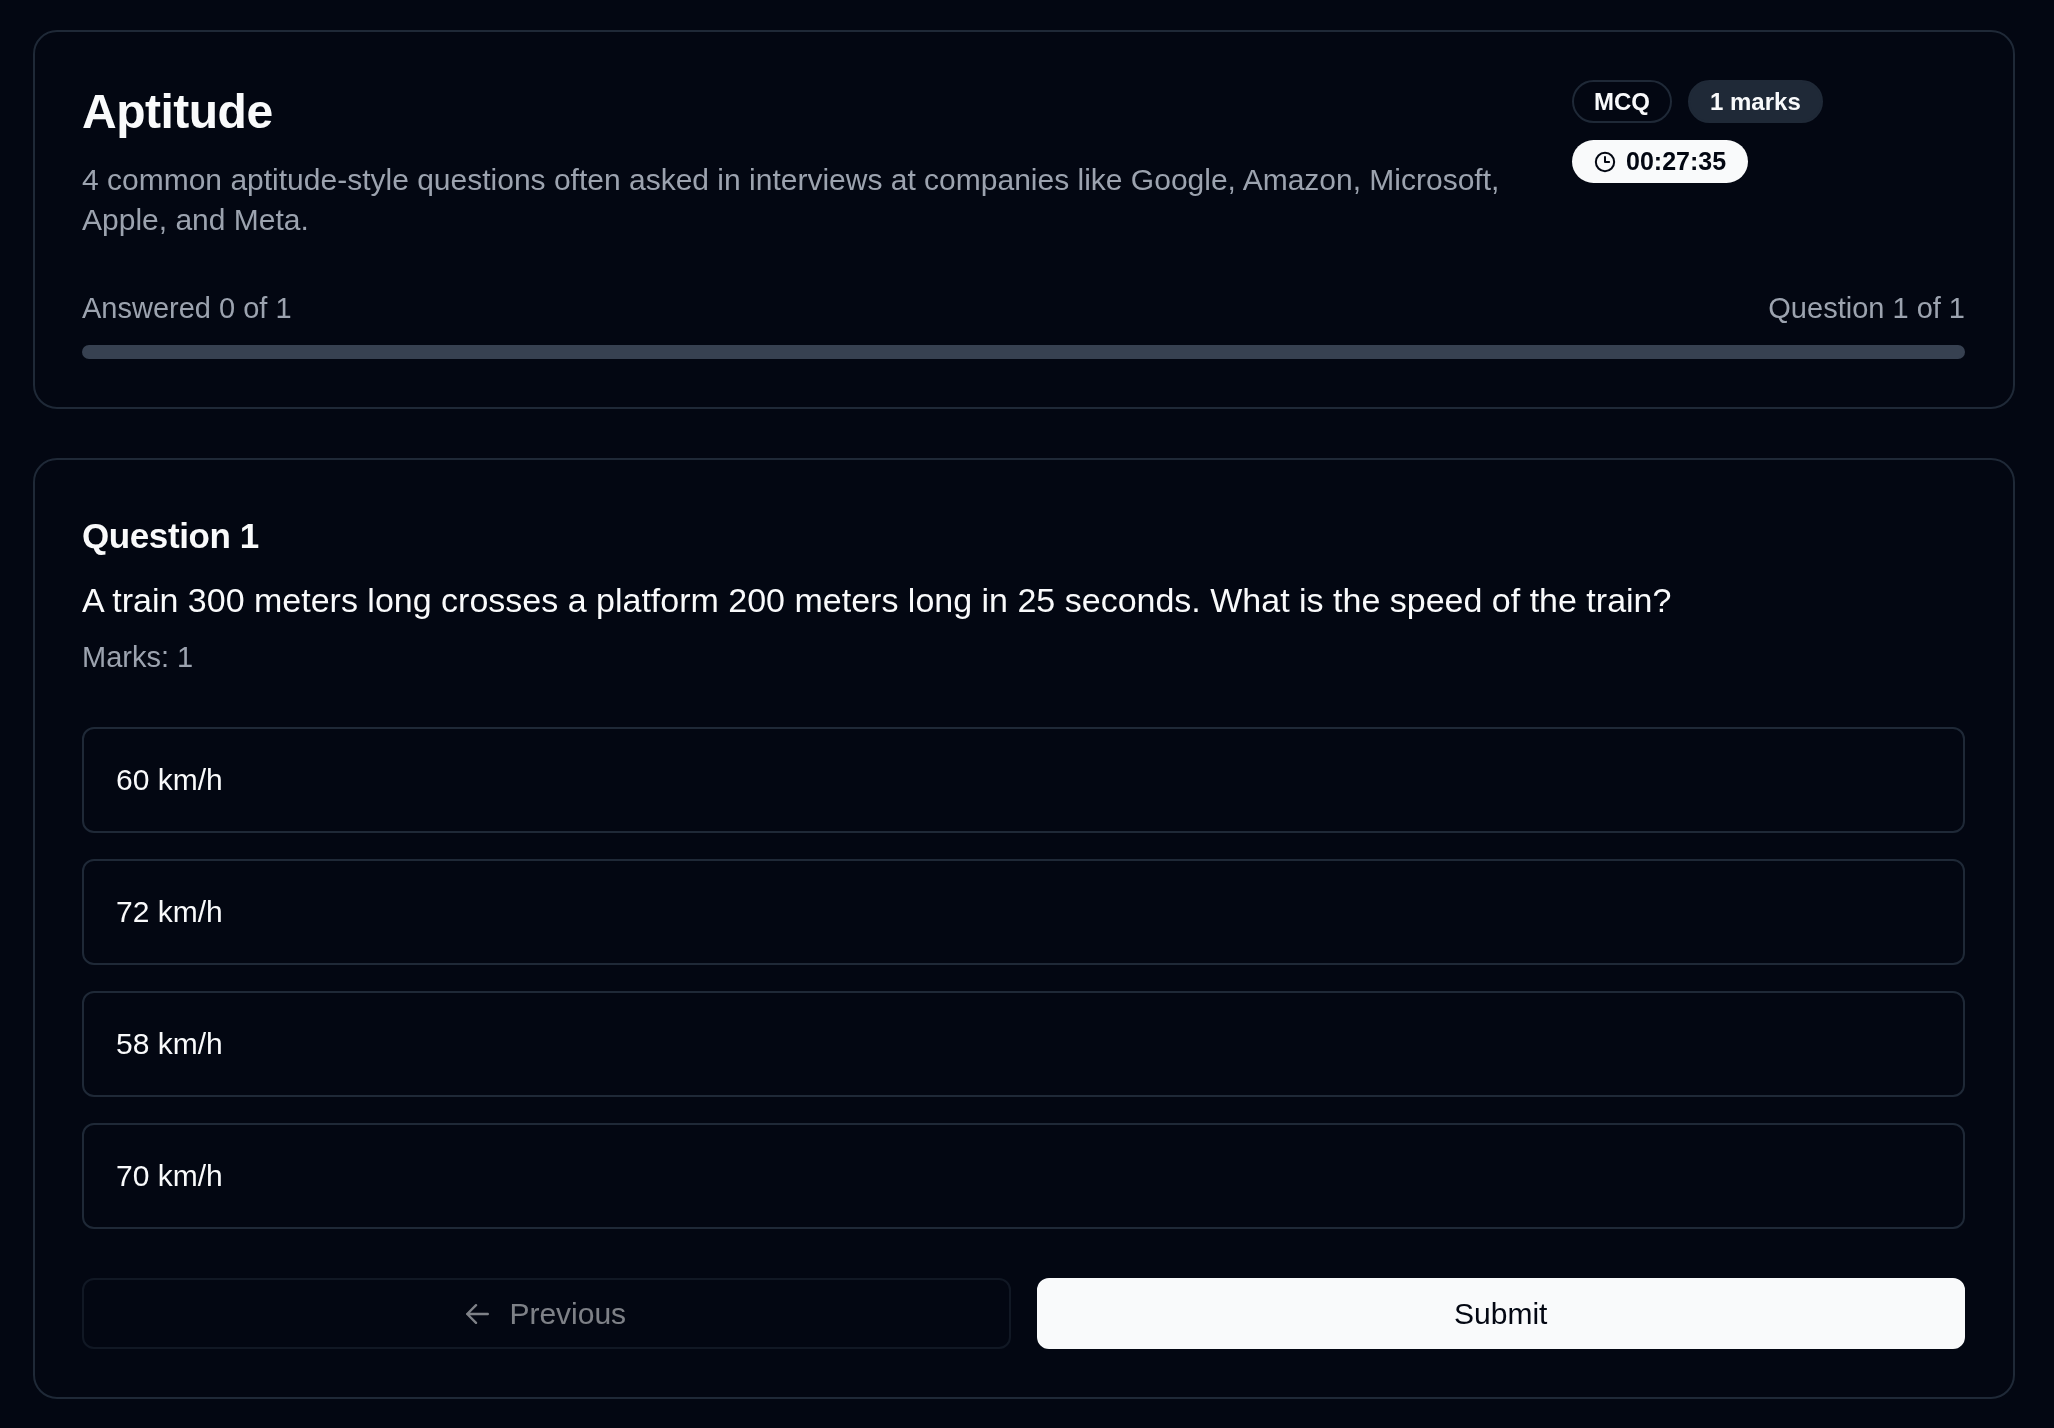 The height and width of the screenshot is (1428, 2054). What do you see at coordinates (178, 112) in the screenshot?
I see `quiz-title: Aptitude` at bounding box center [178, 112].